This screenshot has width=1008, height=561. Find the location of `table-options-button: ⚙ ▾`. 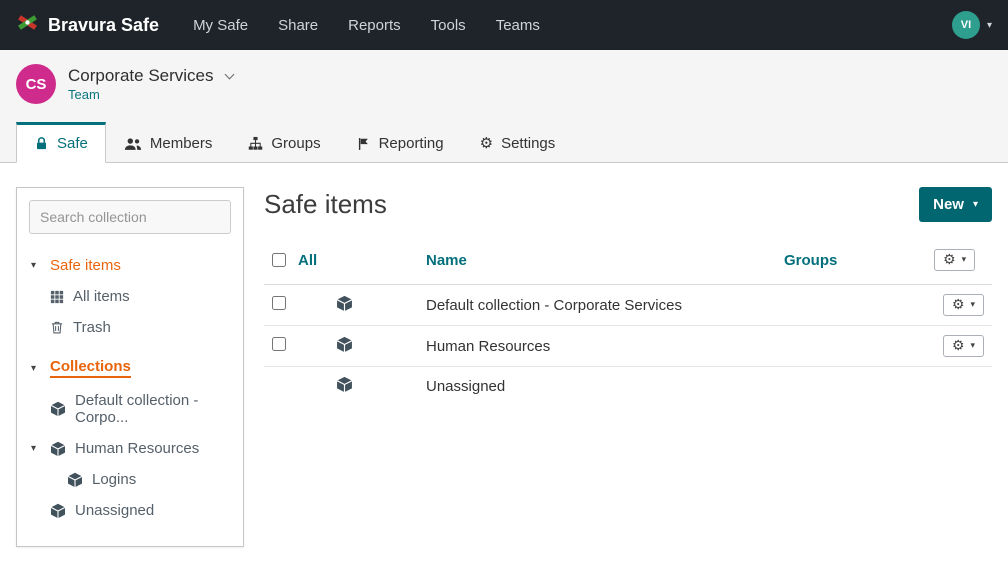

table-options-button: ⚙ ▾ is located at coordinates (955, 260).